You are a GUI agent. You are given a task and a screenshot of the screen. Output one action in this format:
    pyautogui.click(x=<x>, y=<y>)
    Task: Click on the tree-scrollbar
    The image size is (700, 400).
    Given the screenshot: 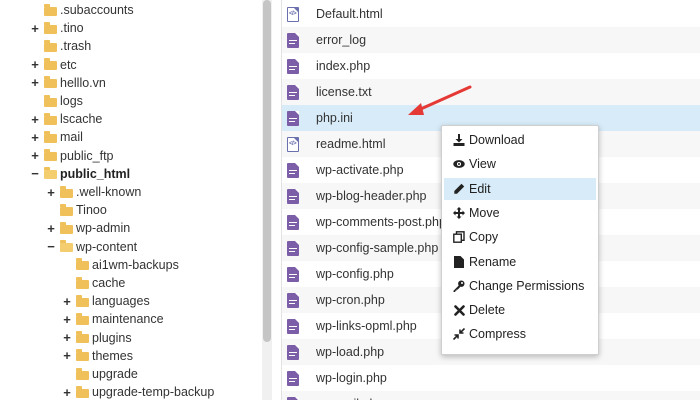 What is the action you would take?
    pyautogui.click(x=267, y=200)
    